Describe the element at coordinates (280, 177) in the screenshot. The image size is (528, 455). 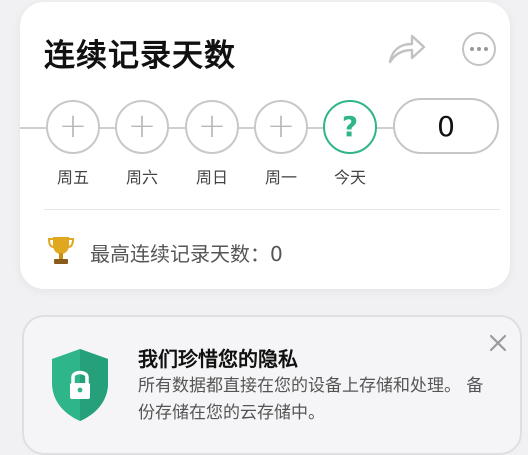
I see `day-label-mon: 周一` at that location.